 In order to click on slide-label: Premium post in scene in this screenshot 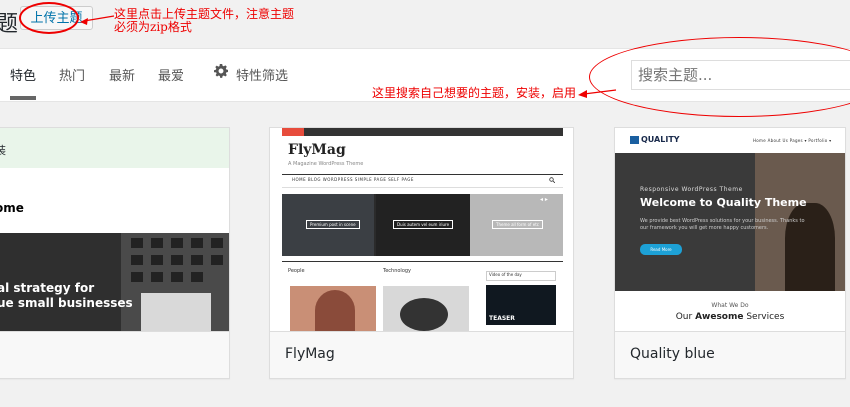, I will do `click(333, 224)`.